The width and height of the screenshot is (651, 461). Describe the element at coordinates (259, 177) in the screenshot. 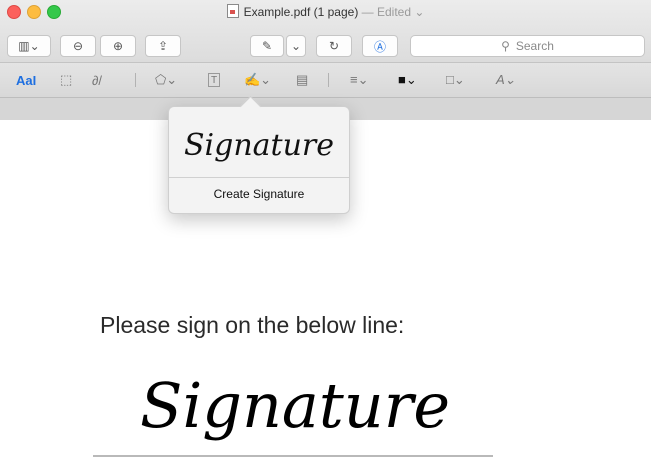

I see `popover-divider` at that location.